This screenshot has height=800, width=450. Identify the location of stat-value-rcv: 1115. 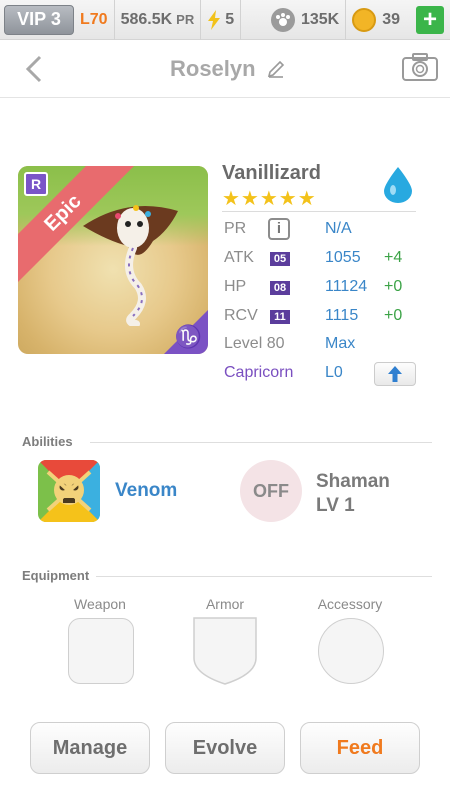
(342, 315).